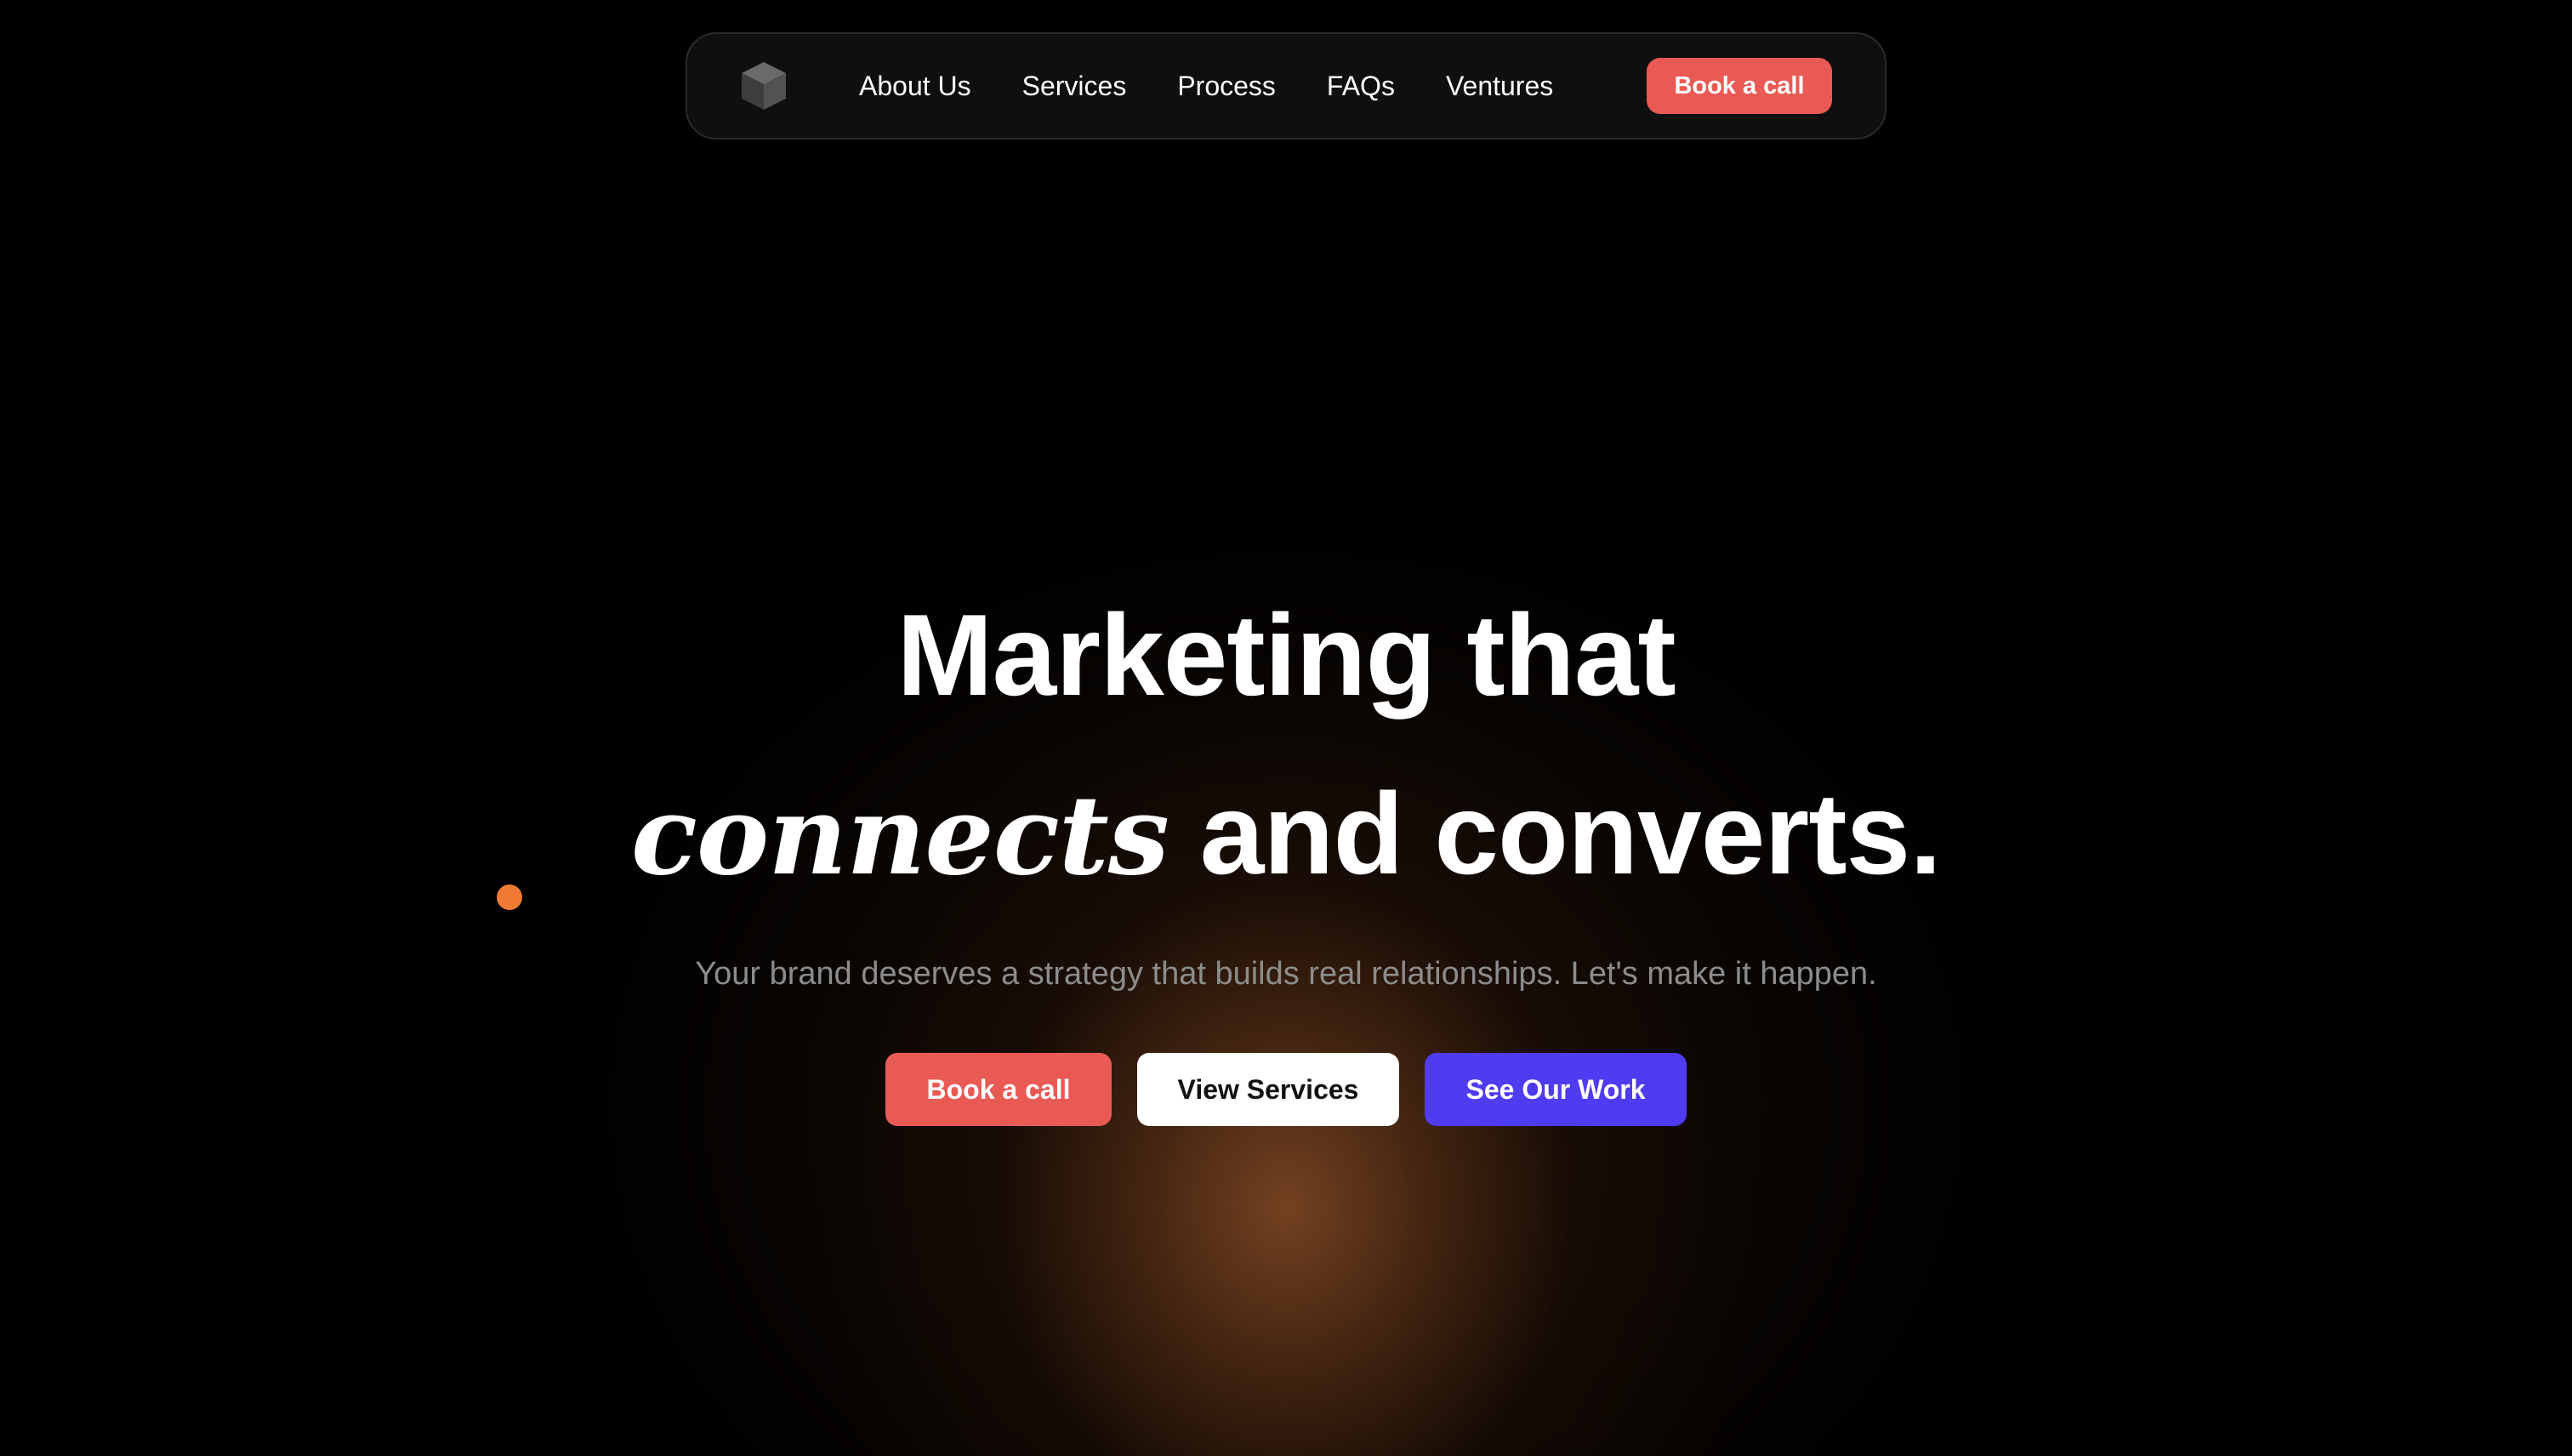 Image resolution: width=2572 pixels, height=1456 pixels. I want to click on nav-links: About Us Services Process FAQs Ventures, so click(1206, 86).